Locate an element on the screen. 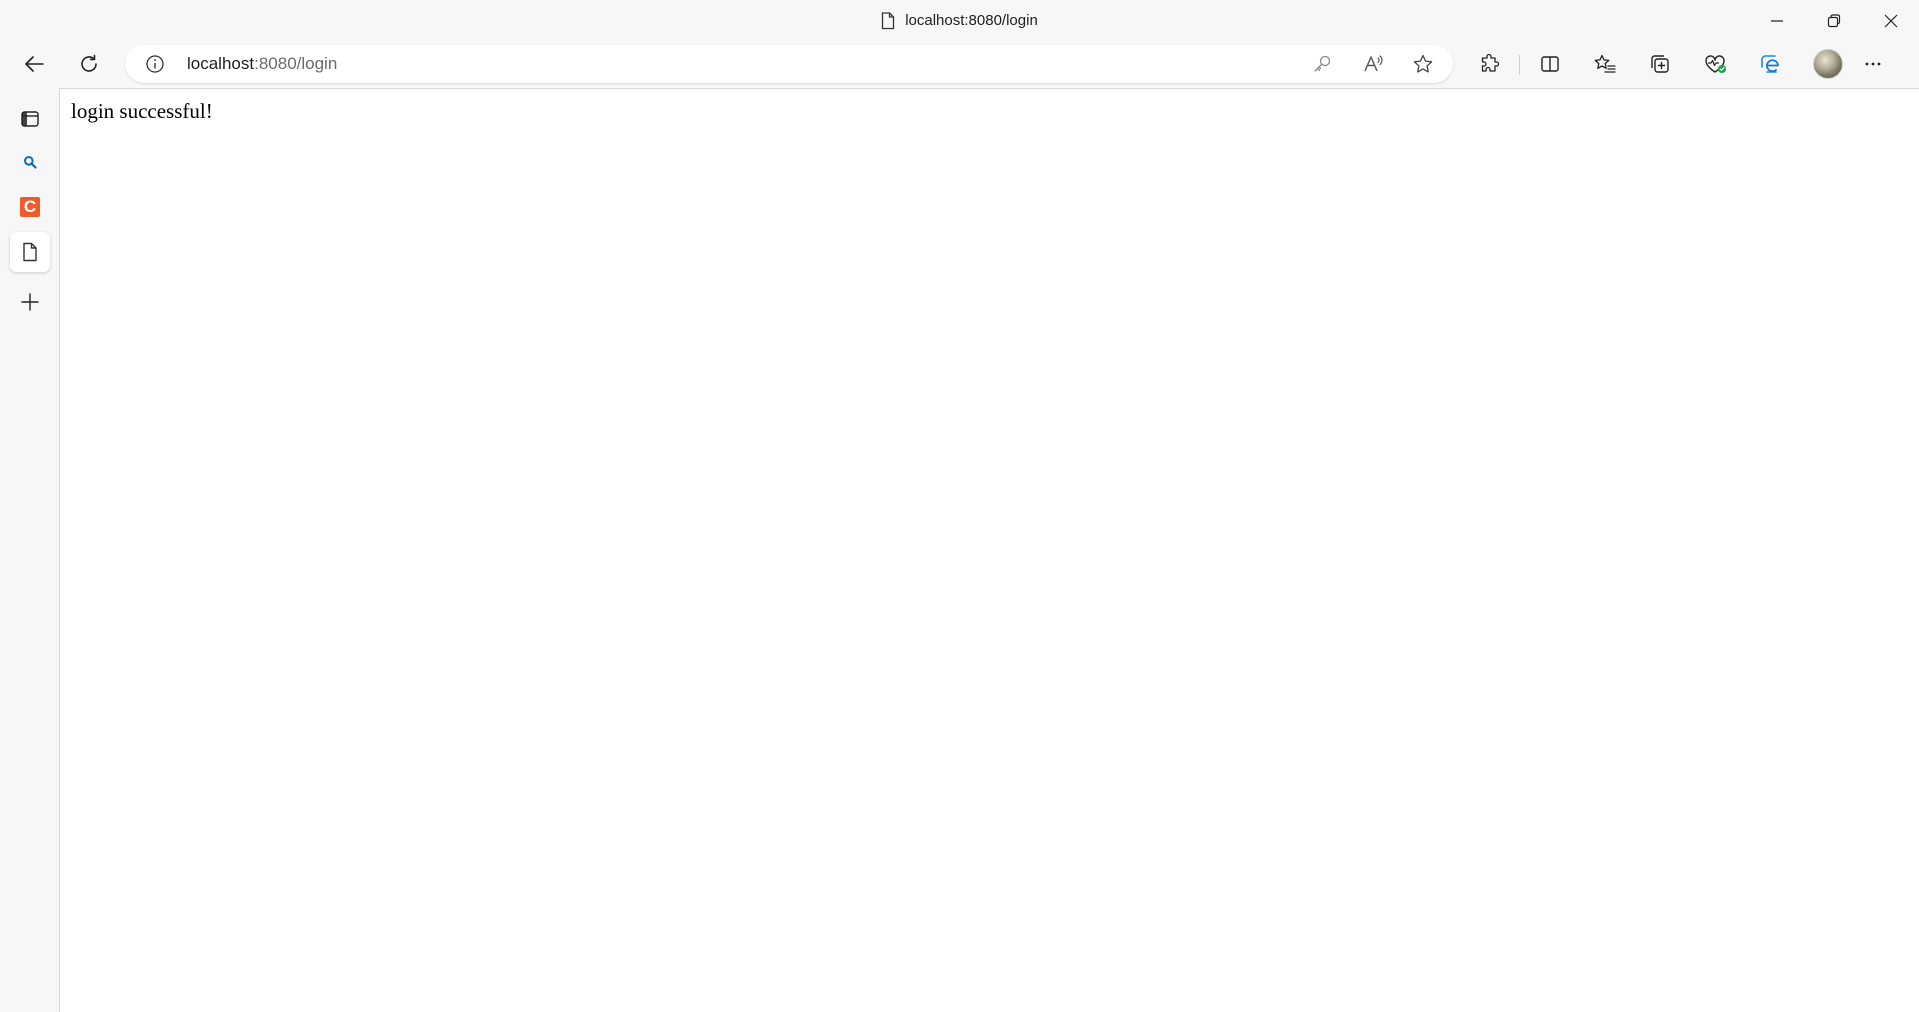 The height and width of the screenshot is (1012, 1919). window-title-text: localhost:8080/login is located at coordinates (971, 20).